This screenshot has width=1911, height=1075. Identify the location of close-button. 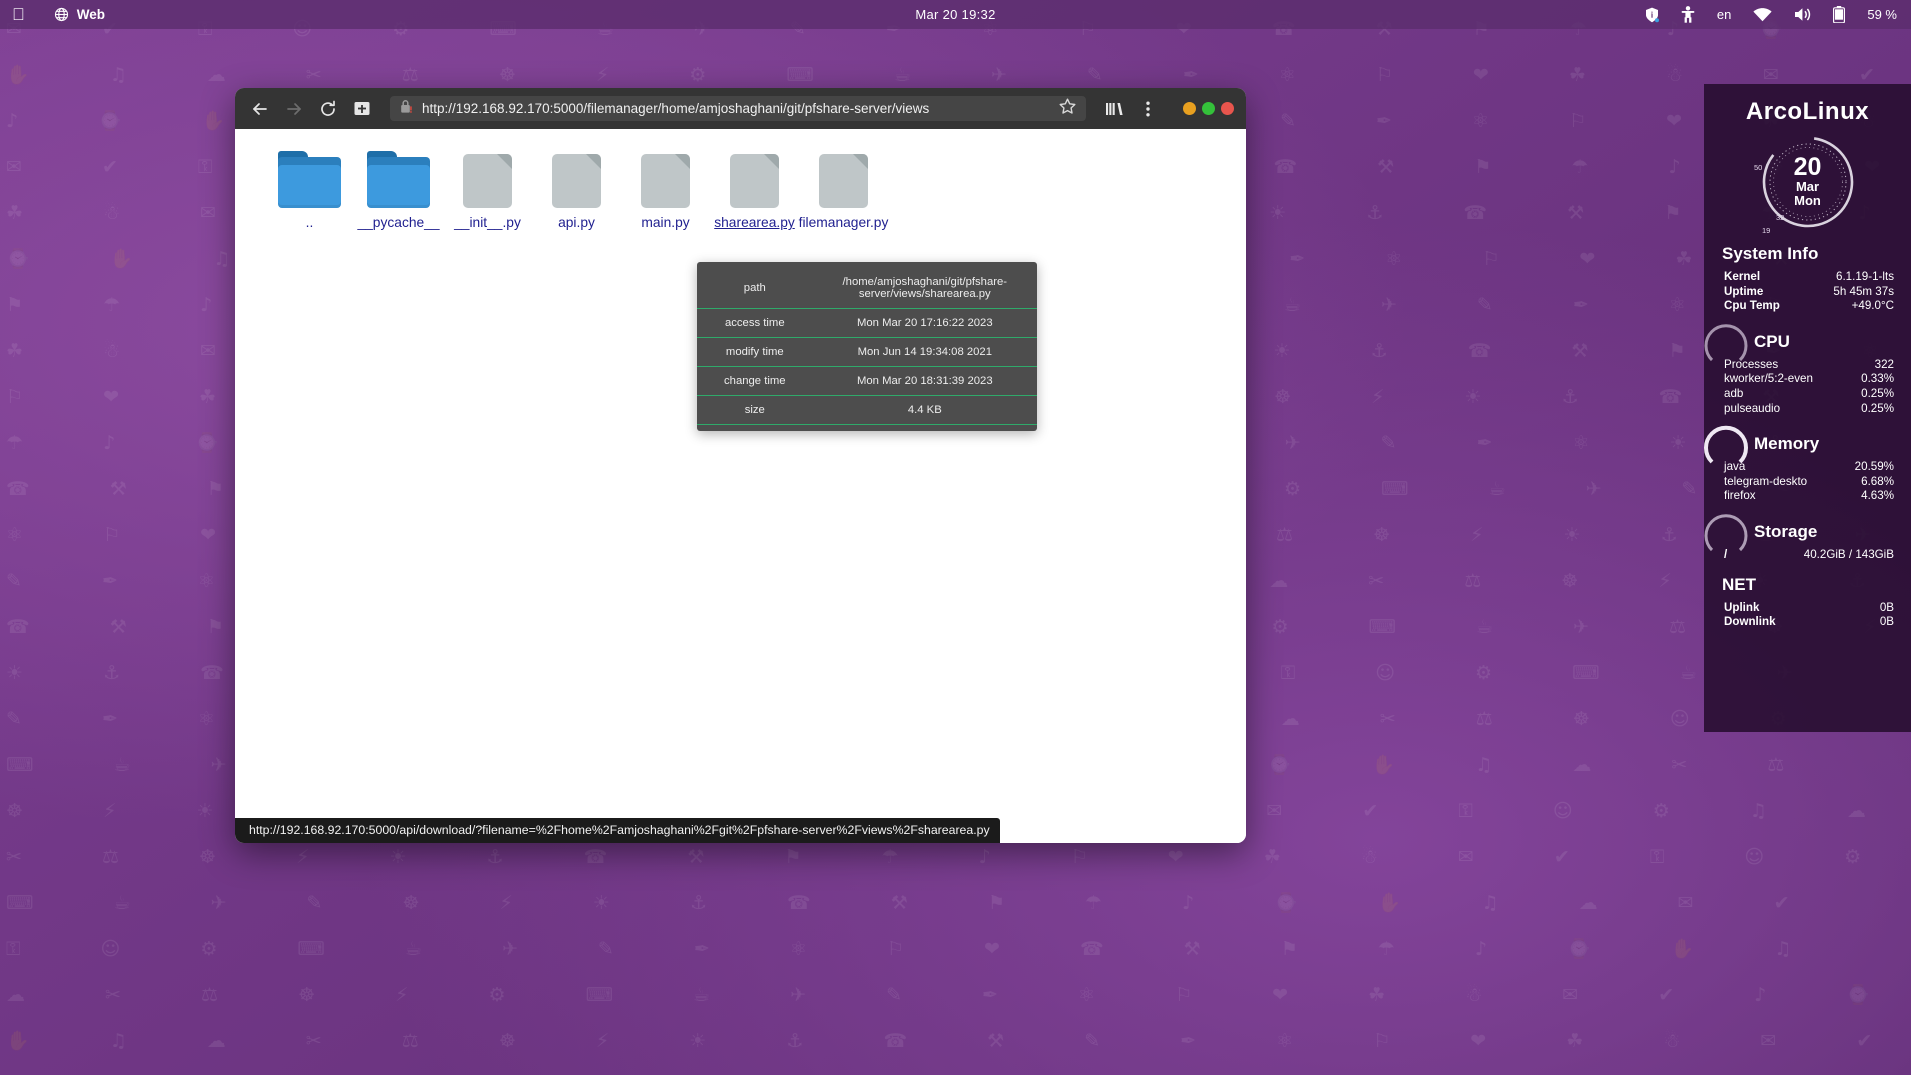
(1227, 108).